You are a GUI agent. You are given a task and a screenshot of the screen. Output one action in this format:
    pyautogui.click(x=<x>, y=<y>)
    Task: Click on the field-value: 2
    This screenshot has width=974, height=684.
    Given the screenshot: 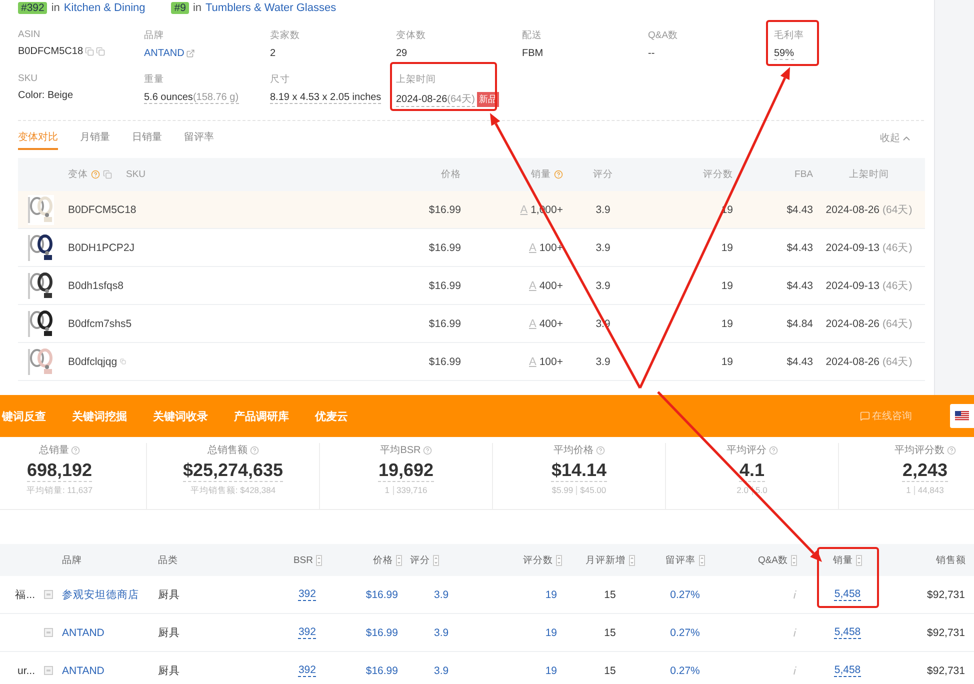 What is the action you would take?
    pyautogui.click(x=273, y=53)
    